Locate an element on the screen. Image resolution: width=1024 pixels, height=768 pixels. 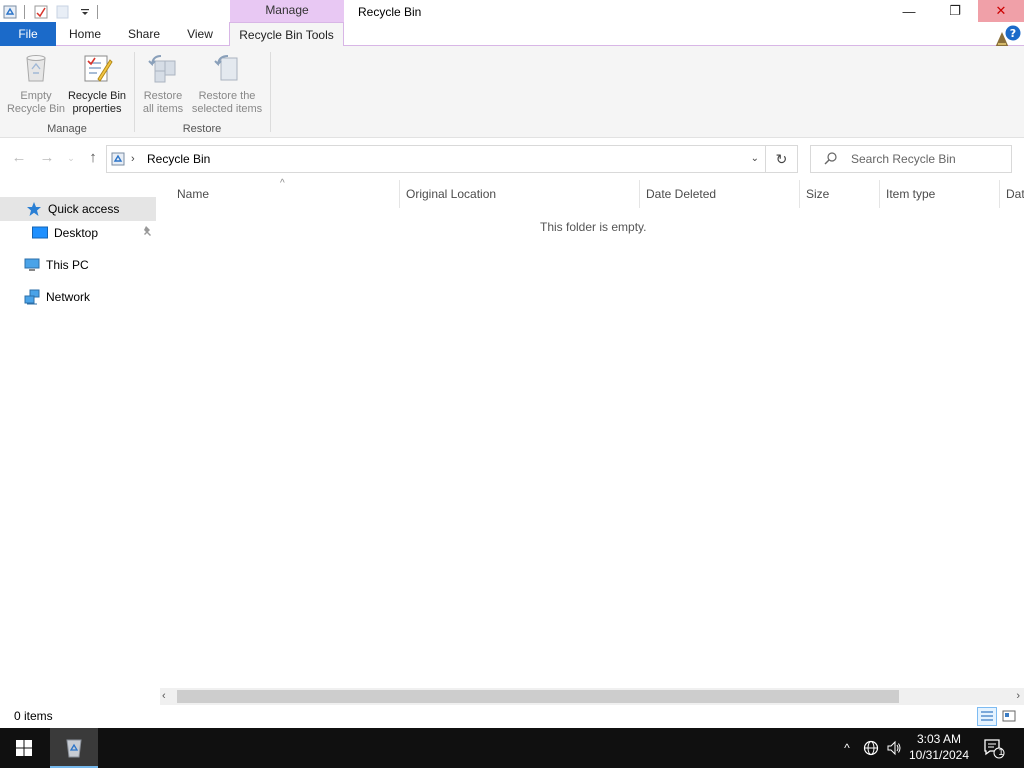
clock-time: 3:03 AM is located at coordinates (939, 739).